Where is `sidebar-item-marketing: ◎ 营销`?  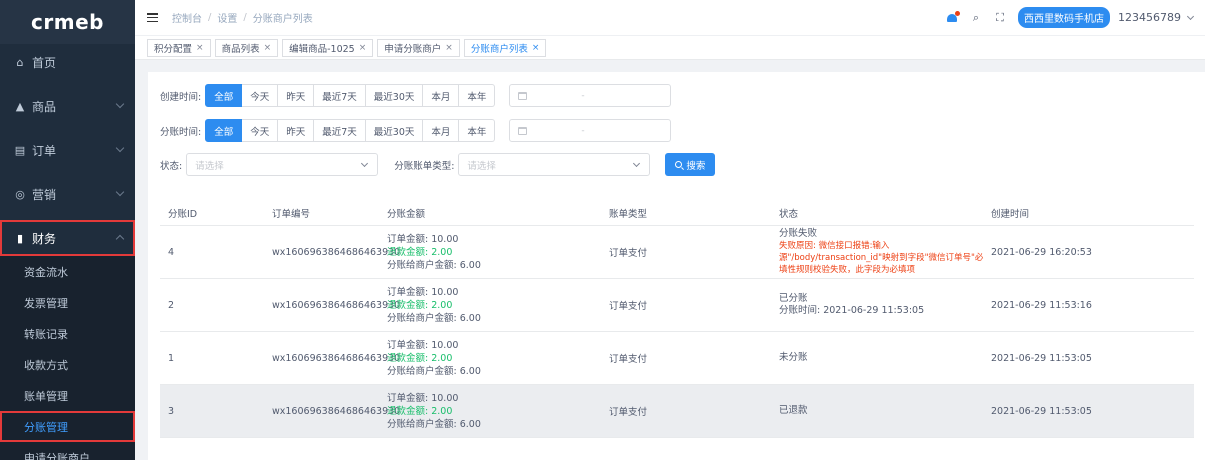 sidebar-item-marketing: ◎ 营销 is located at coordinates (67, 194).